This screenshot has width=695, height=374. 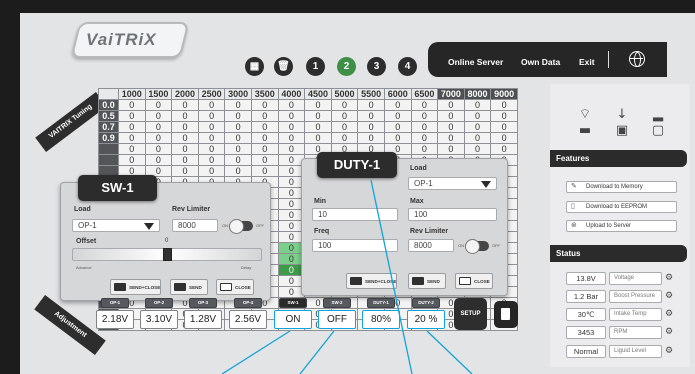 I want to click on callout-line-duty2, so click(x=449, y=352).